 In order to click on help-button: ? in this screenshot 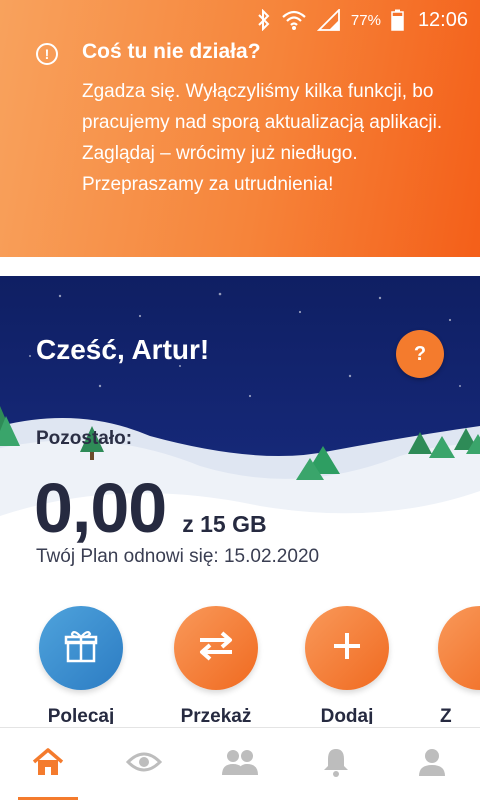, I will do `click(420, 354)`.